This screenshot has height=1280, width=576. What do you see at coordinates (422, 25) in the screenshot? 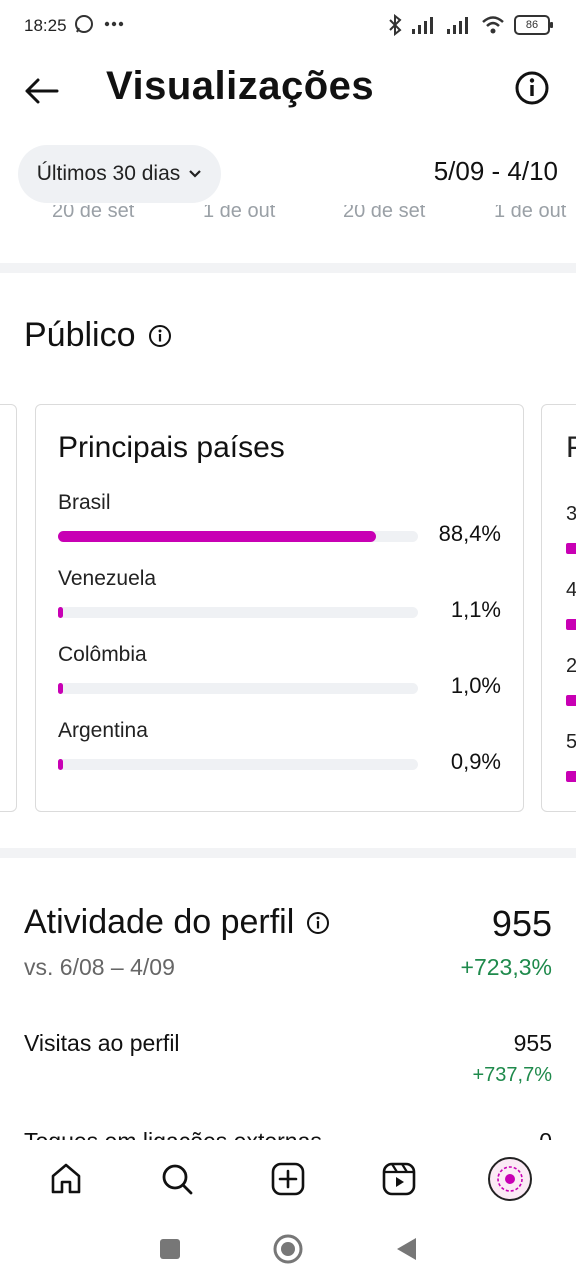
I see `signal-icon` at bounding box center [422, 25].